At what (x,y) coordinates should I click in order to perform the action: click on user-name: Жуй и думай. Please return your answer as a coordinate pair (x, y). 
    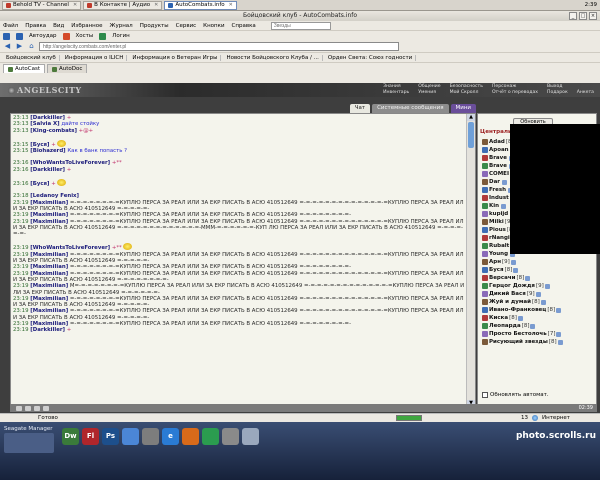
    Looking at the image, I should click on (510, 302).